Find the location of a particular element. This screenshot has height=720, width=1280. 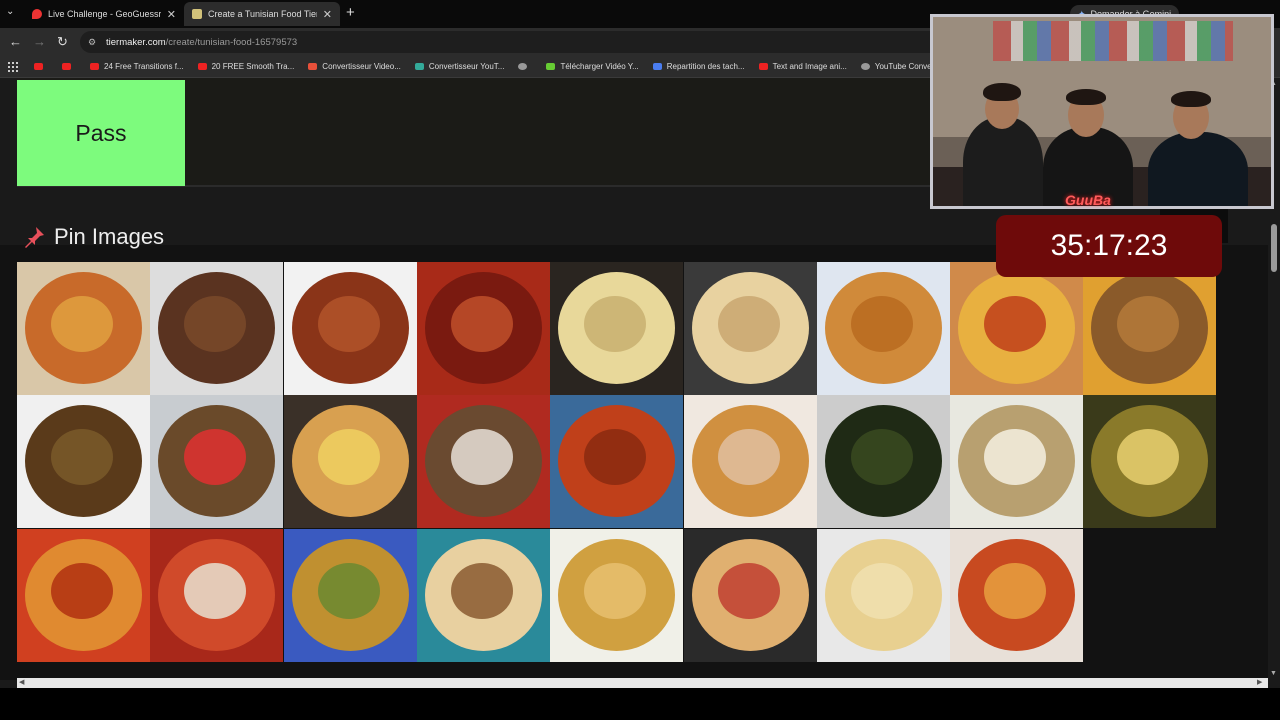

stream-timer: 35:17:23 is located at coordinates (1109, 246).